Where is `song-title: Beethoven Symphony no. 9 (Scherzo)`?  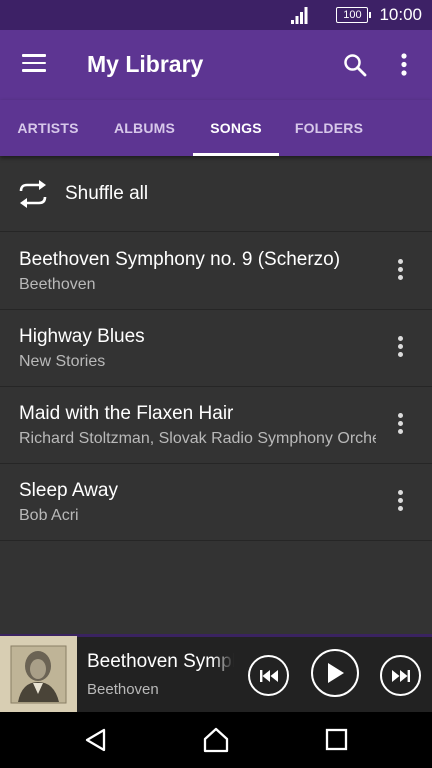
song-title: Beethoven Symphony no. 9 (Scherzo) is located at coordinates (180, 259).